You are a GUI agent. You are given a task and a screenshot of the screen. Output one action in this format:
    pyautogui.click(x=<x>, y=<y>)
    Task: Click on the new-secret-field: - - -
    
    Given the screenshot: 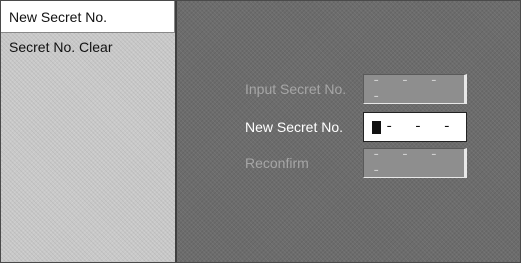 What is the action you would take?
    pyautogui.click(x=415, y=127)
    